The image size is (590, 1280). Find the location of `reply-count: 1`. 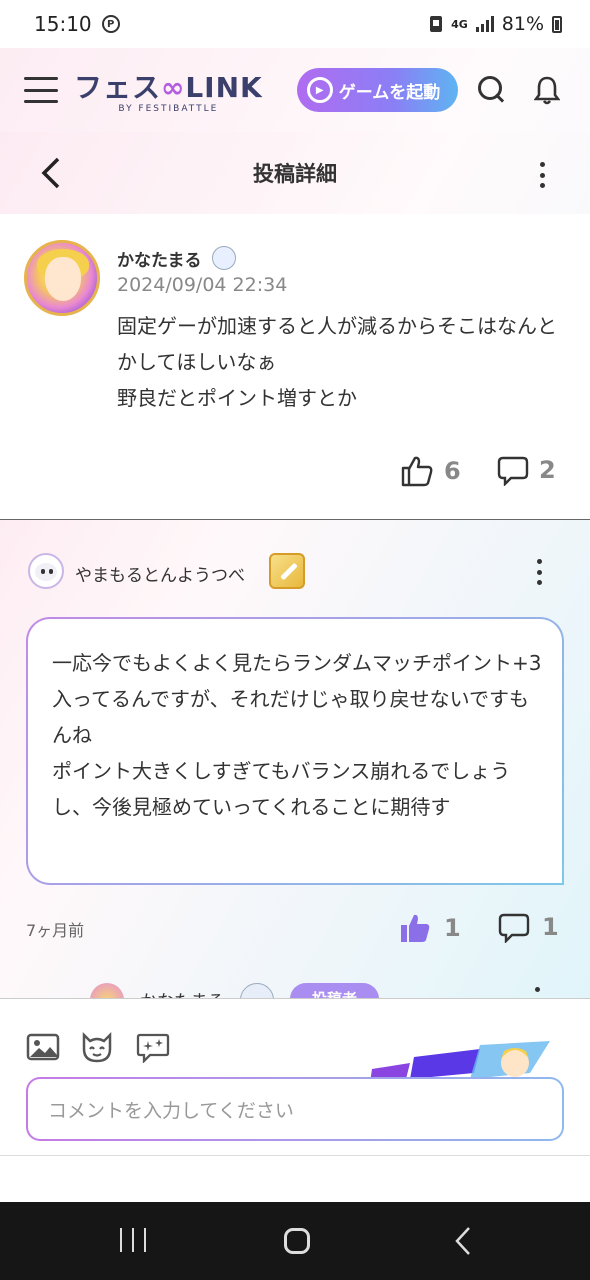

reply-count: 1 is located at coordinates (550, 927).